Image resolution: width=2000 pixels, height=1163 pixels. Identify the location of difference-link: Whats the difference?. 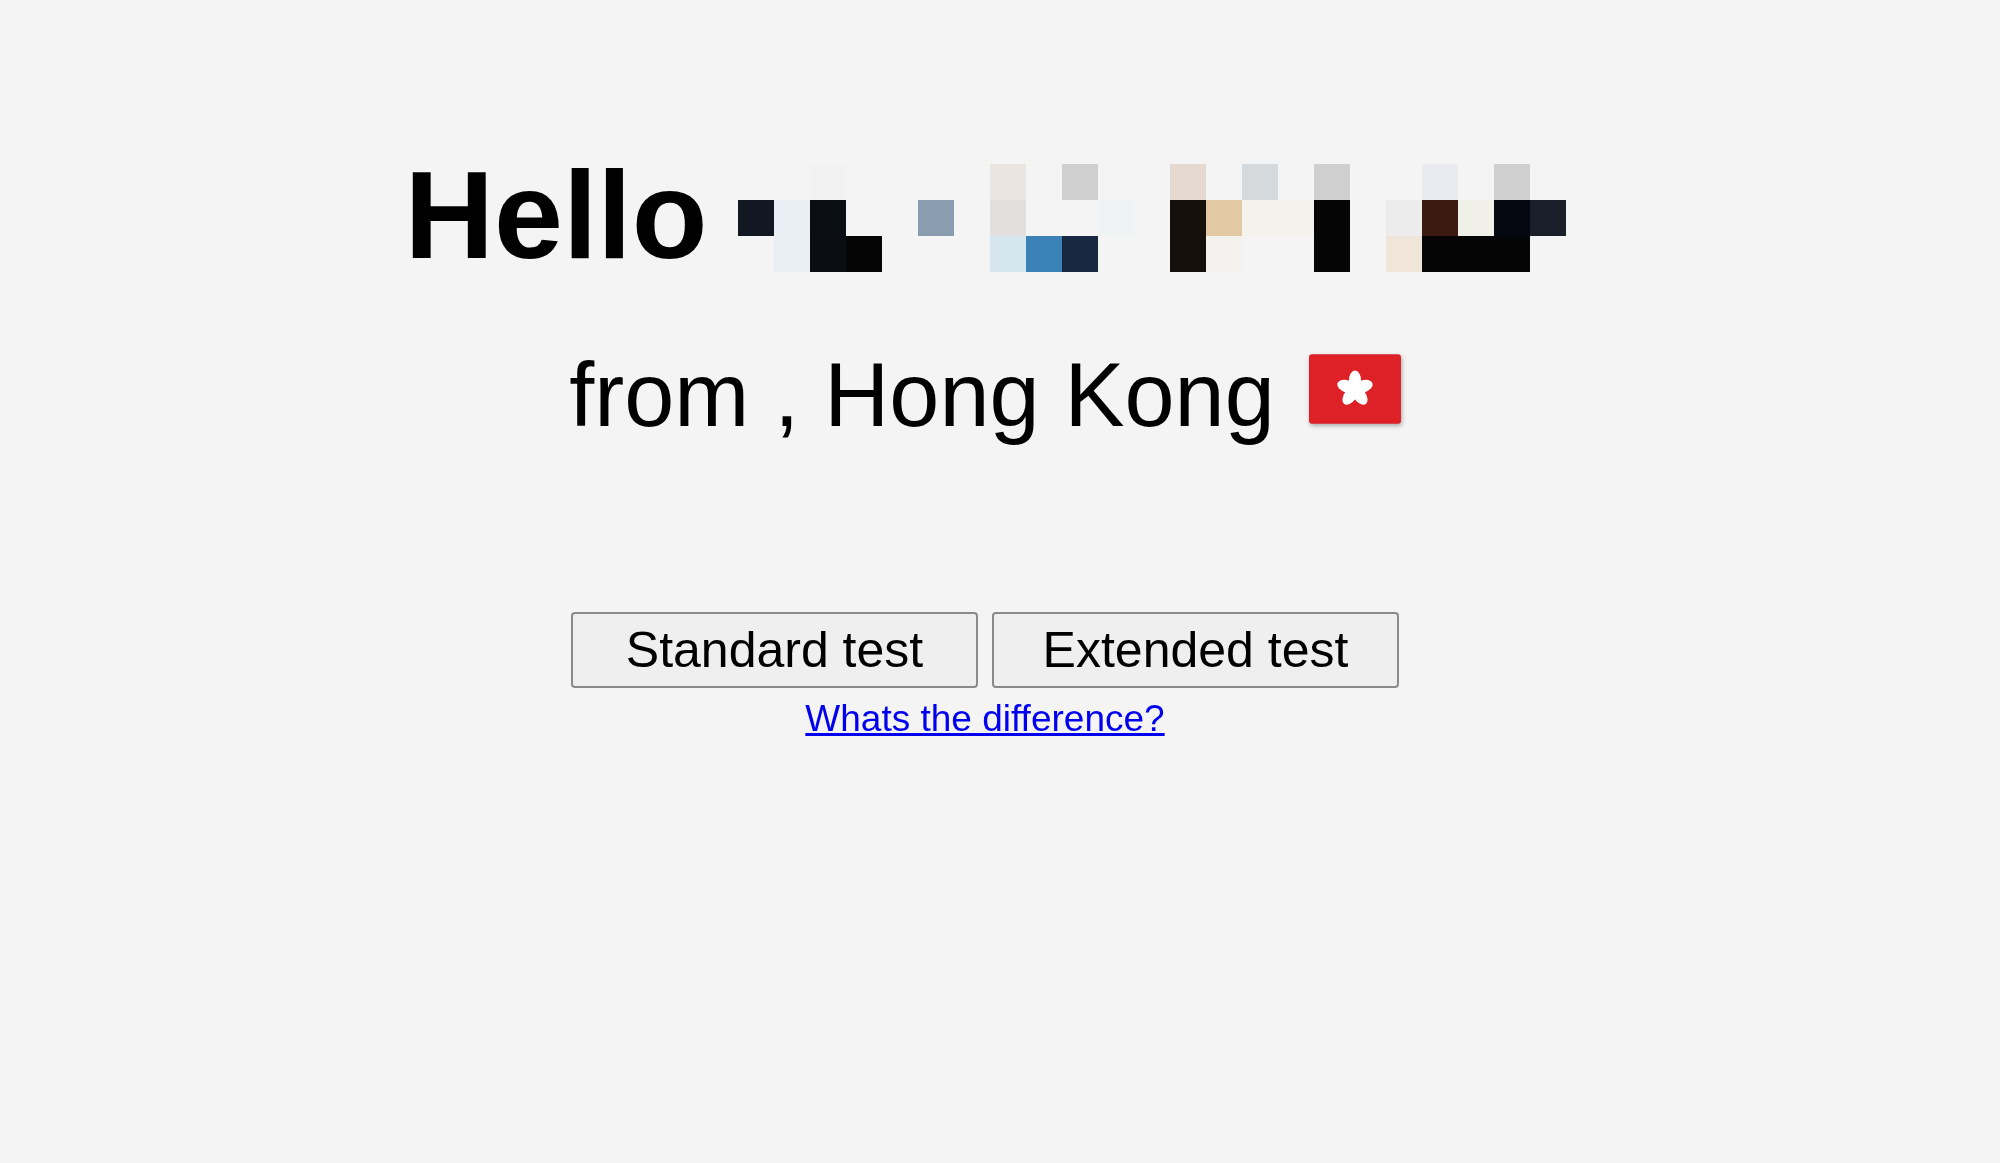
(985, 719).